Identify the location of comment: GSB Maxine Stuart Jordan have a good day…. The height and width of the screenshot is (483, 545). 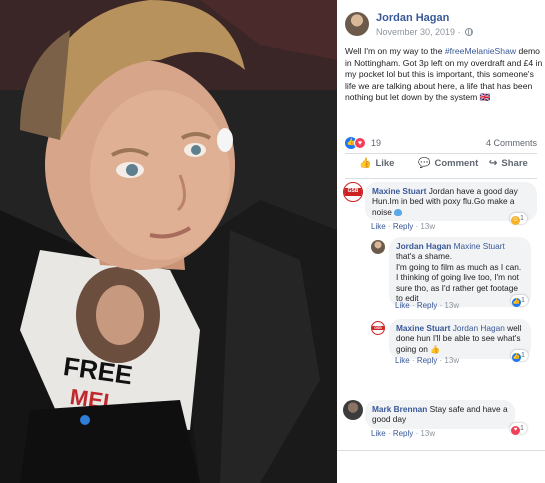
(442, 207).